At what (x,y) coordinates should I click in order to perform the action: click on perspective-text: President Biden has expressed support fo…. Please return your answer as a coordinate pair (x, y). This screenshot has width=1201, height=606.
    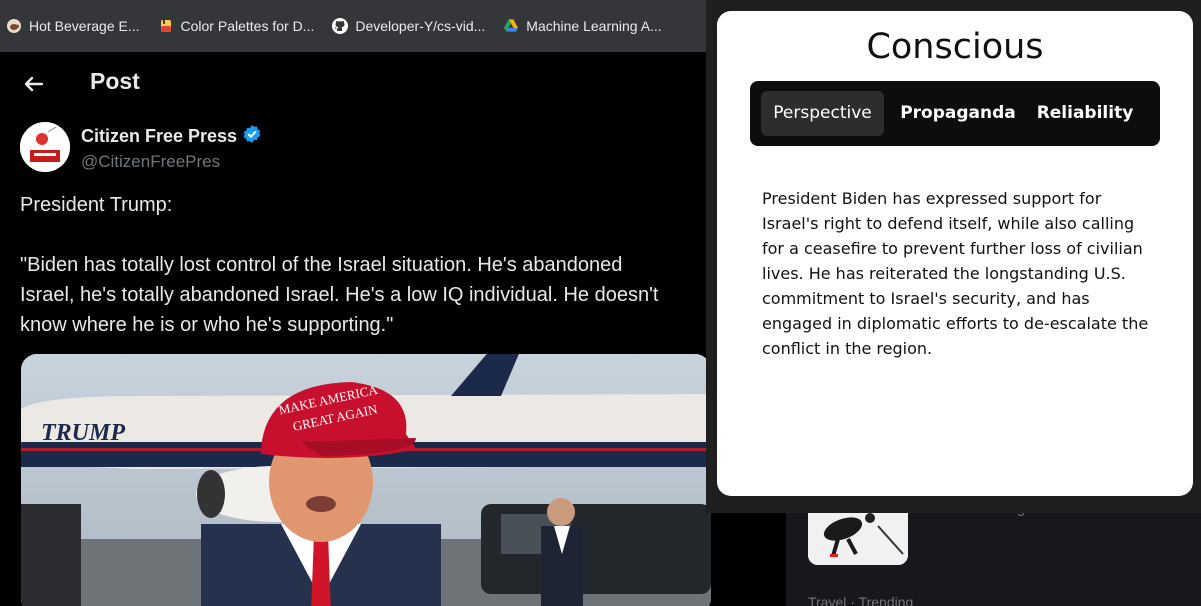
    Looking at the image, I should click on (955, 273).